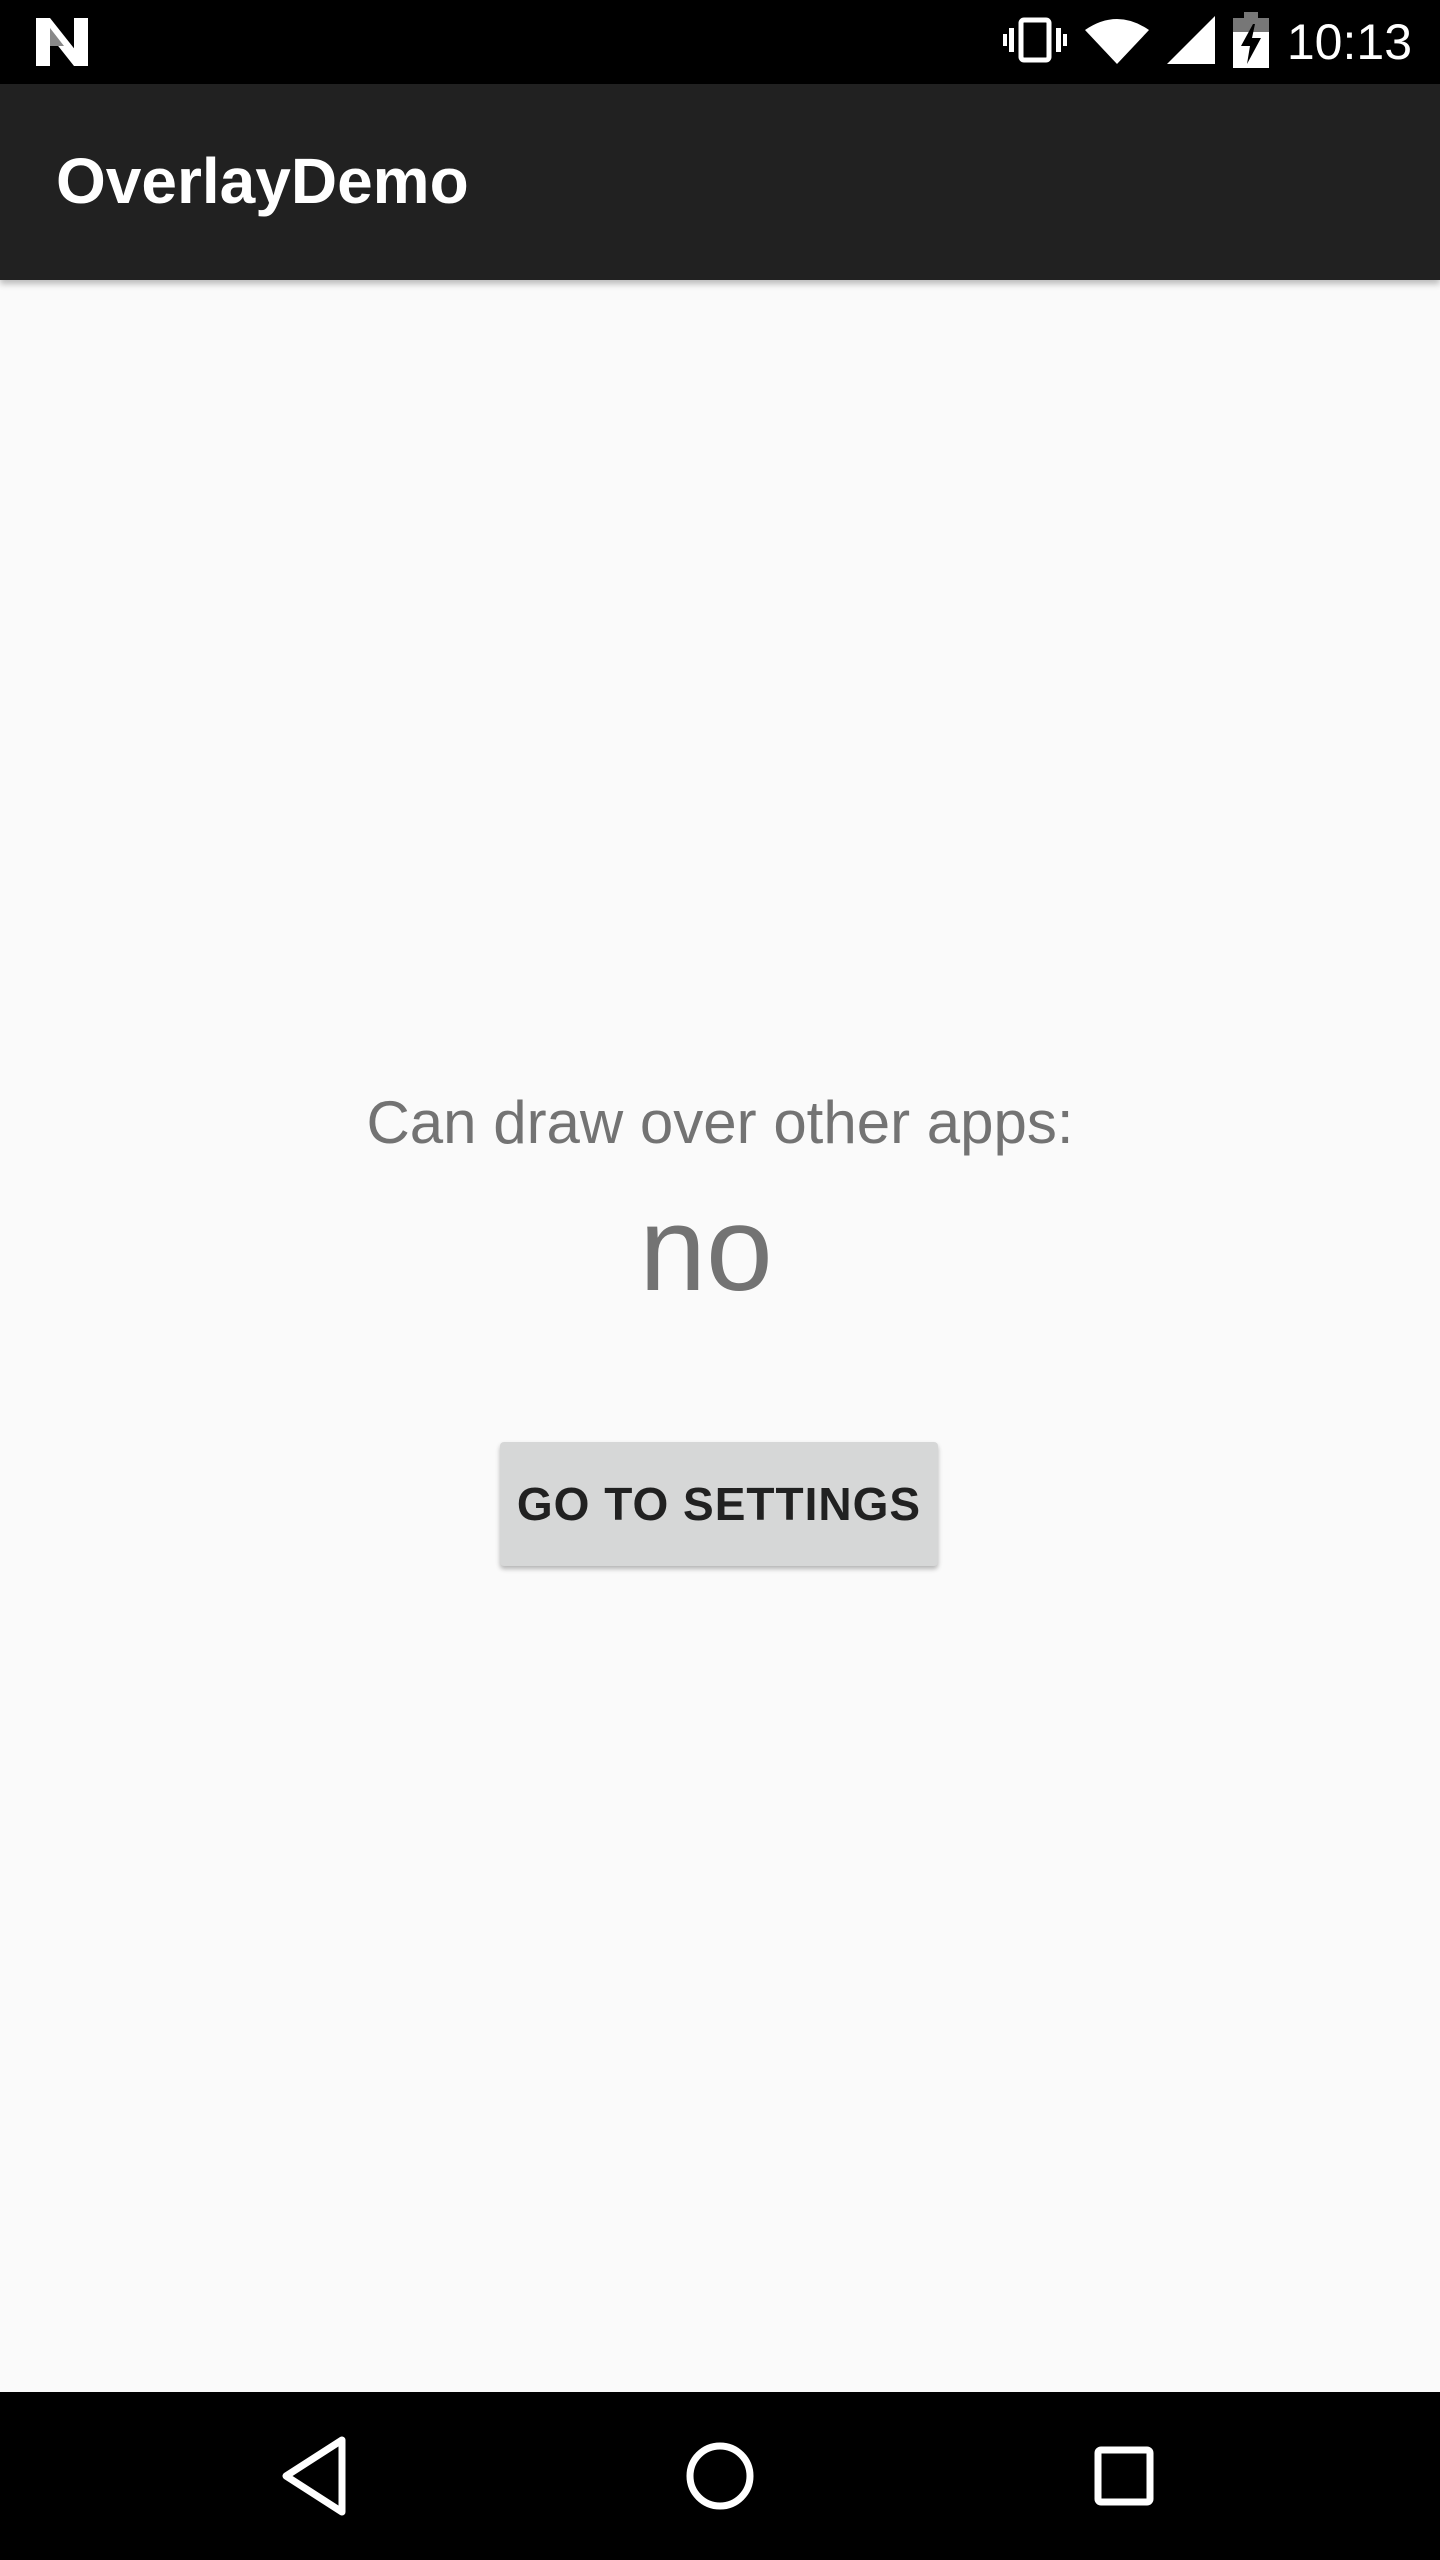 This screenshot has width=1440, height=2560. What do you see at coordinates (262, 181) in the screenshot?
I see `app-title: OverlayDemo` at bounding box center [262, 181].